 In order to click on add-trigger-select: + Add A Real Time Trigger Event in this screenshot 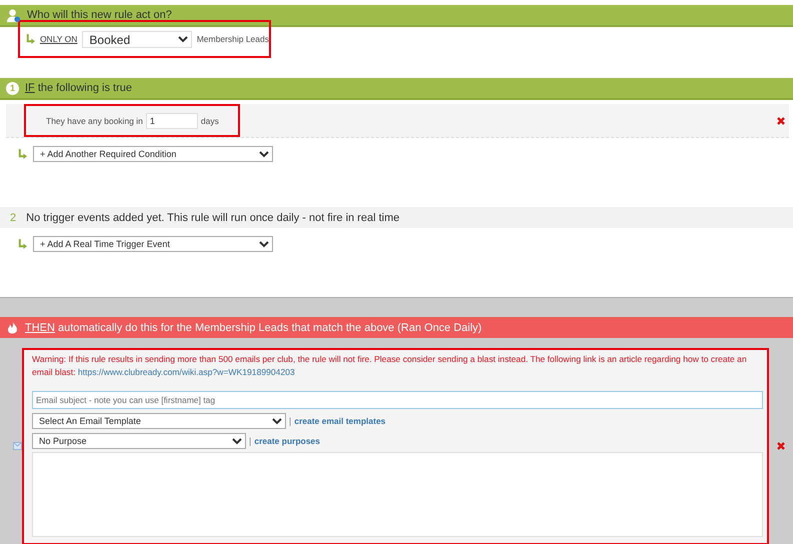, I will do `click(153, 244)`.